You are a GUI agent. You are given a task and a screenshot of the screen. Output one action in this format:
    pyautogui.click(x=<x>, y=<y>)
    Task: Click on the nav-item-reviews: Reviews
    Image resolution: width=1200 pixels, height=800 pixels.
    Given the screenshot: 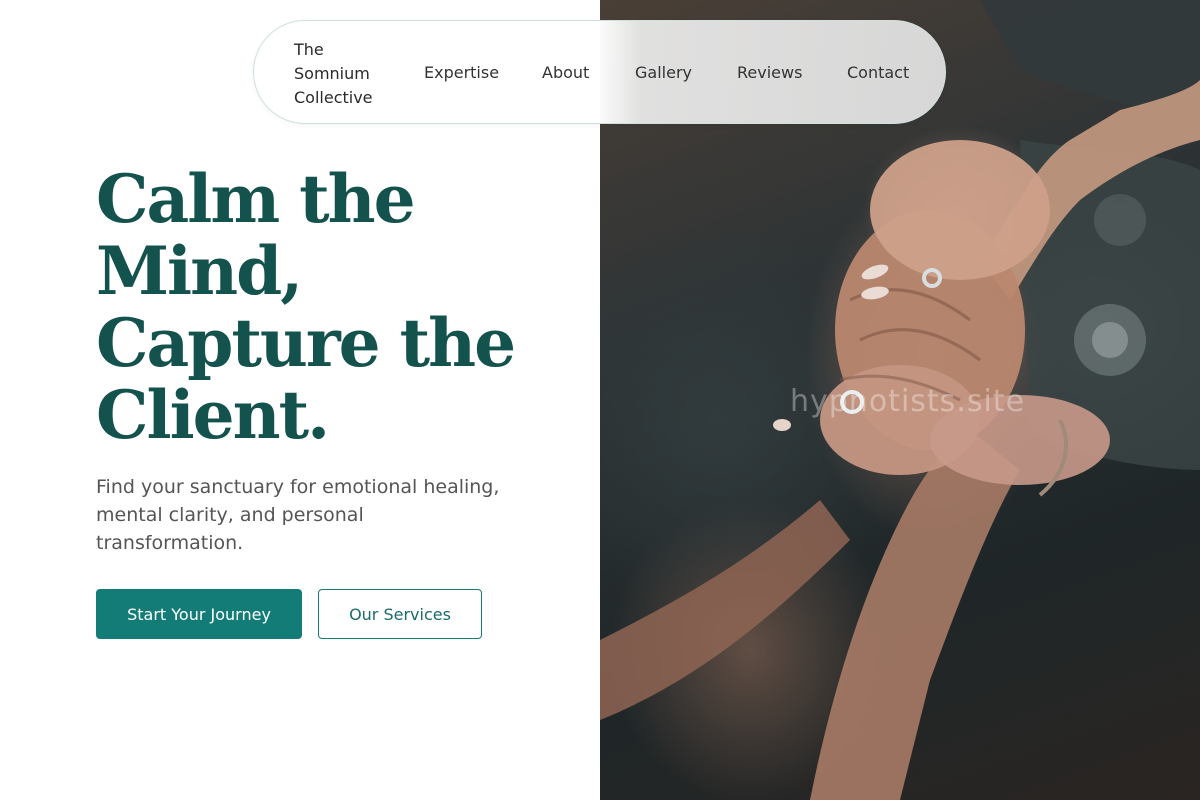 What is the action you would take?
    pyautogui.click(x=769, y=73)
    